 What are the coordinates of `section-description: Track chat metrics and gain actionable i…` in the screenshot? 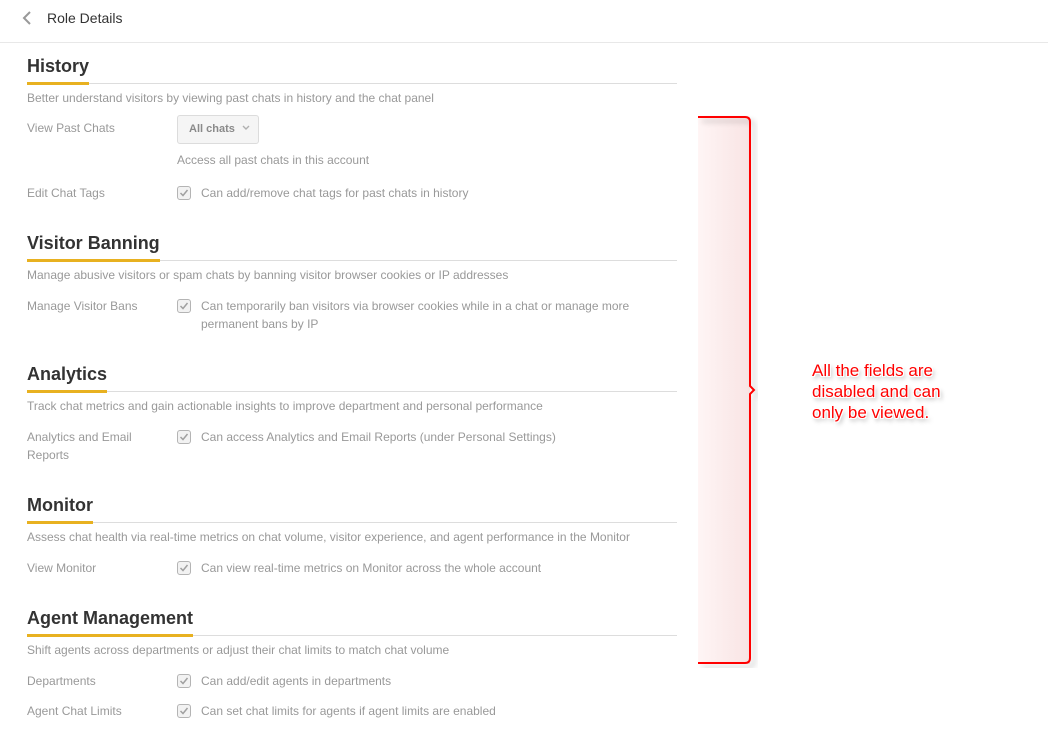 It's located at (285, 406).